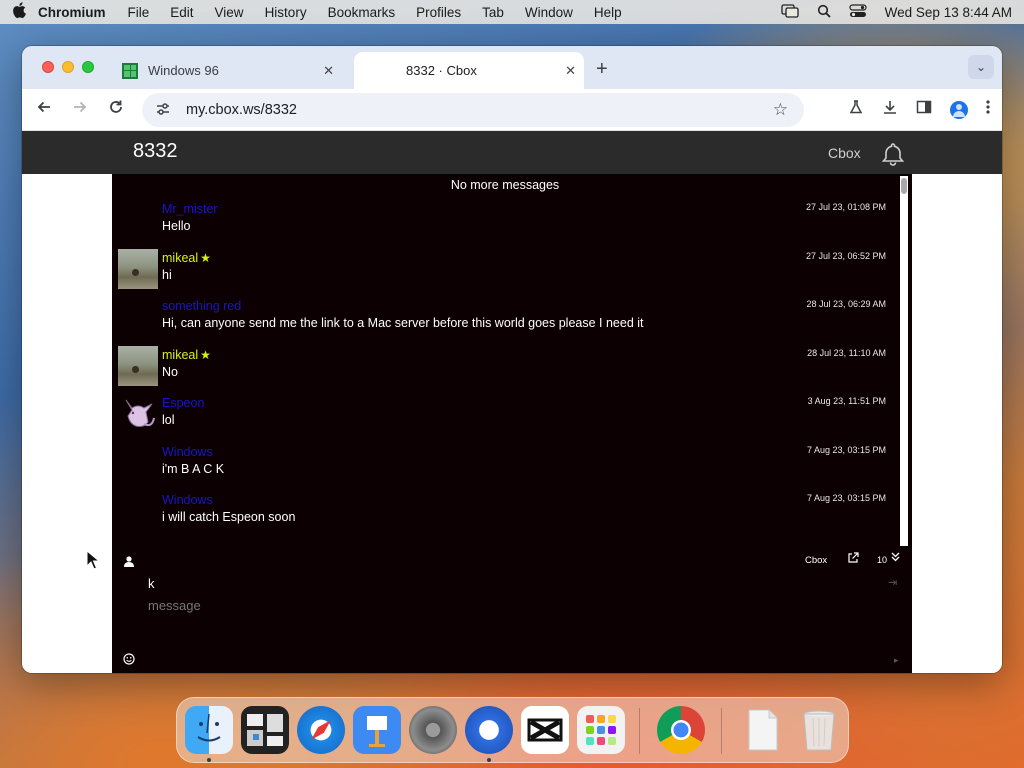 The height and width of the screenshot is (768, 1024). What do you see at coordinates (858, 12) in the screenshot?
I see `control-center-icon` at bounding box center [858, 12].